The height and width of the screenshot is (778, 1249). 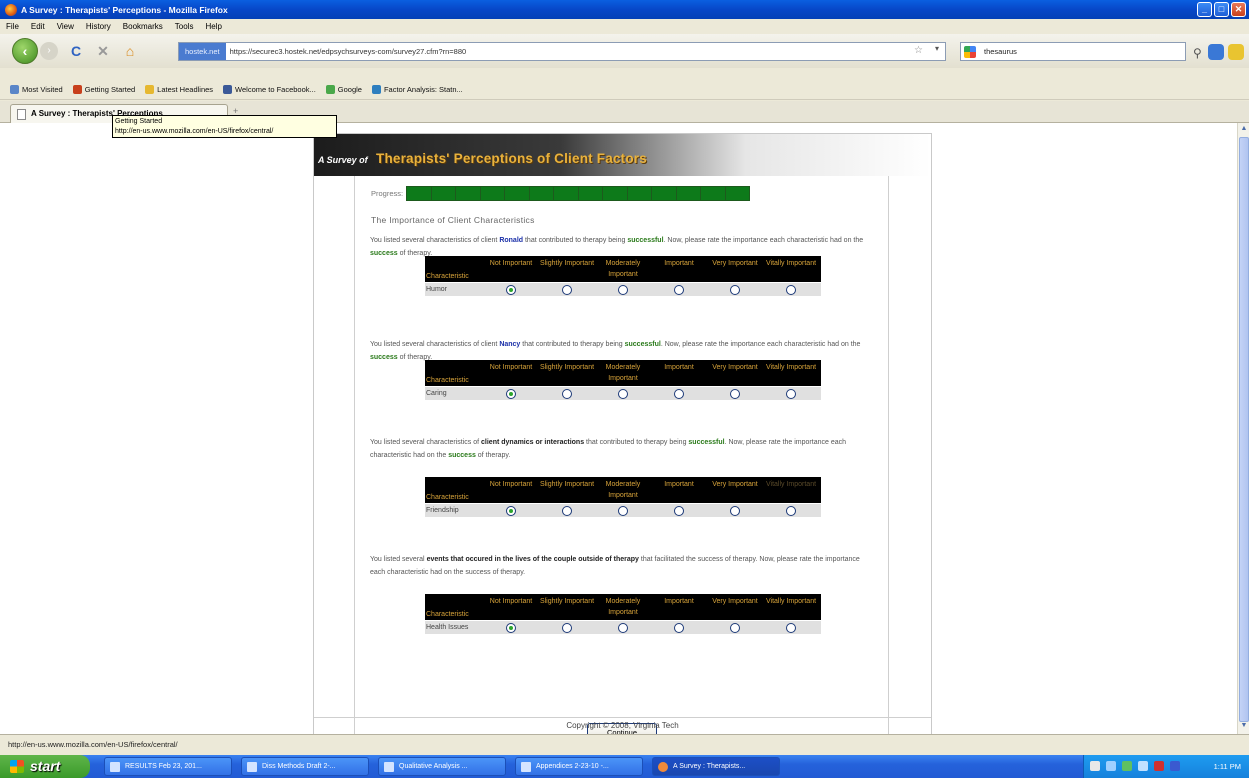 What do you see at coordinates (38, 26) in the screenshot?
I see `menu-edit: Edit` at bounding box center [38, 26].